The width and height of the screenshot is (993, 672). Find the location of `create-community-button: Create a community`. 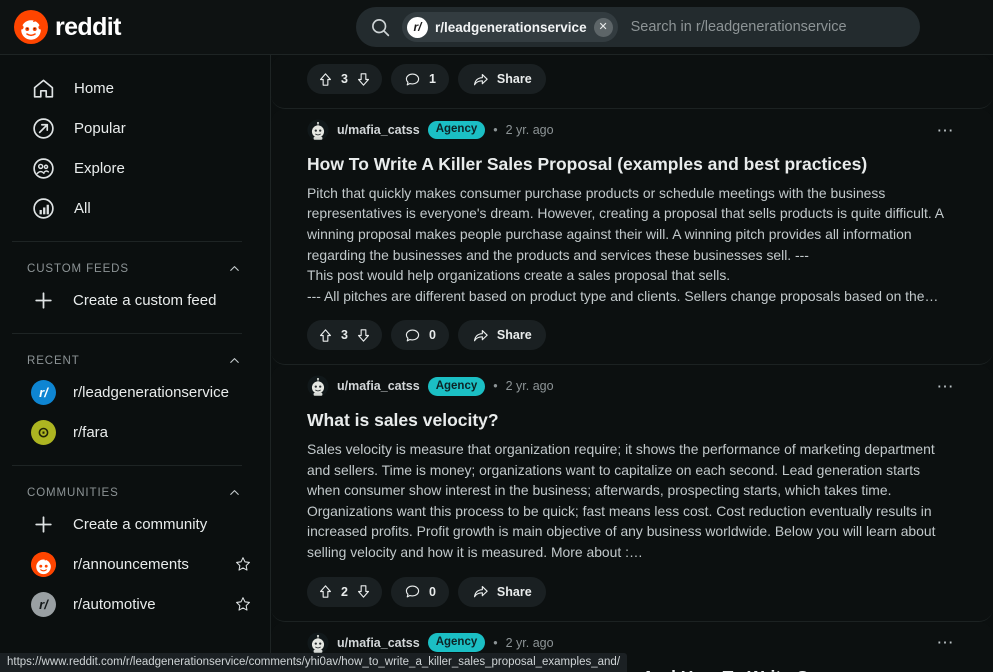

create-community-button: Create a community is located at coordinates (135, 524).